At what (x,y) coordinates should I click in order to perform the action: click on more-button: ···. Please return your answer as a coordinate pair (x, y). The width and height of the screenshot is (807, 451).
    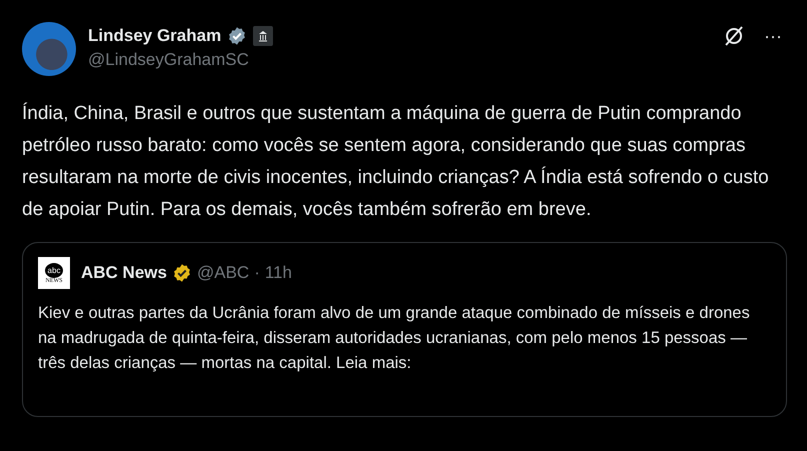
    Looking at the image, I should click on (773, 36).